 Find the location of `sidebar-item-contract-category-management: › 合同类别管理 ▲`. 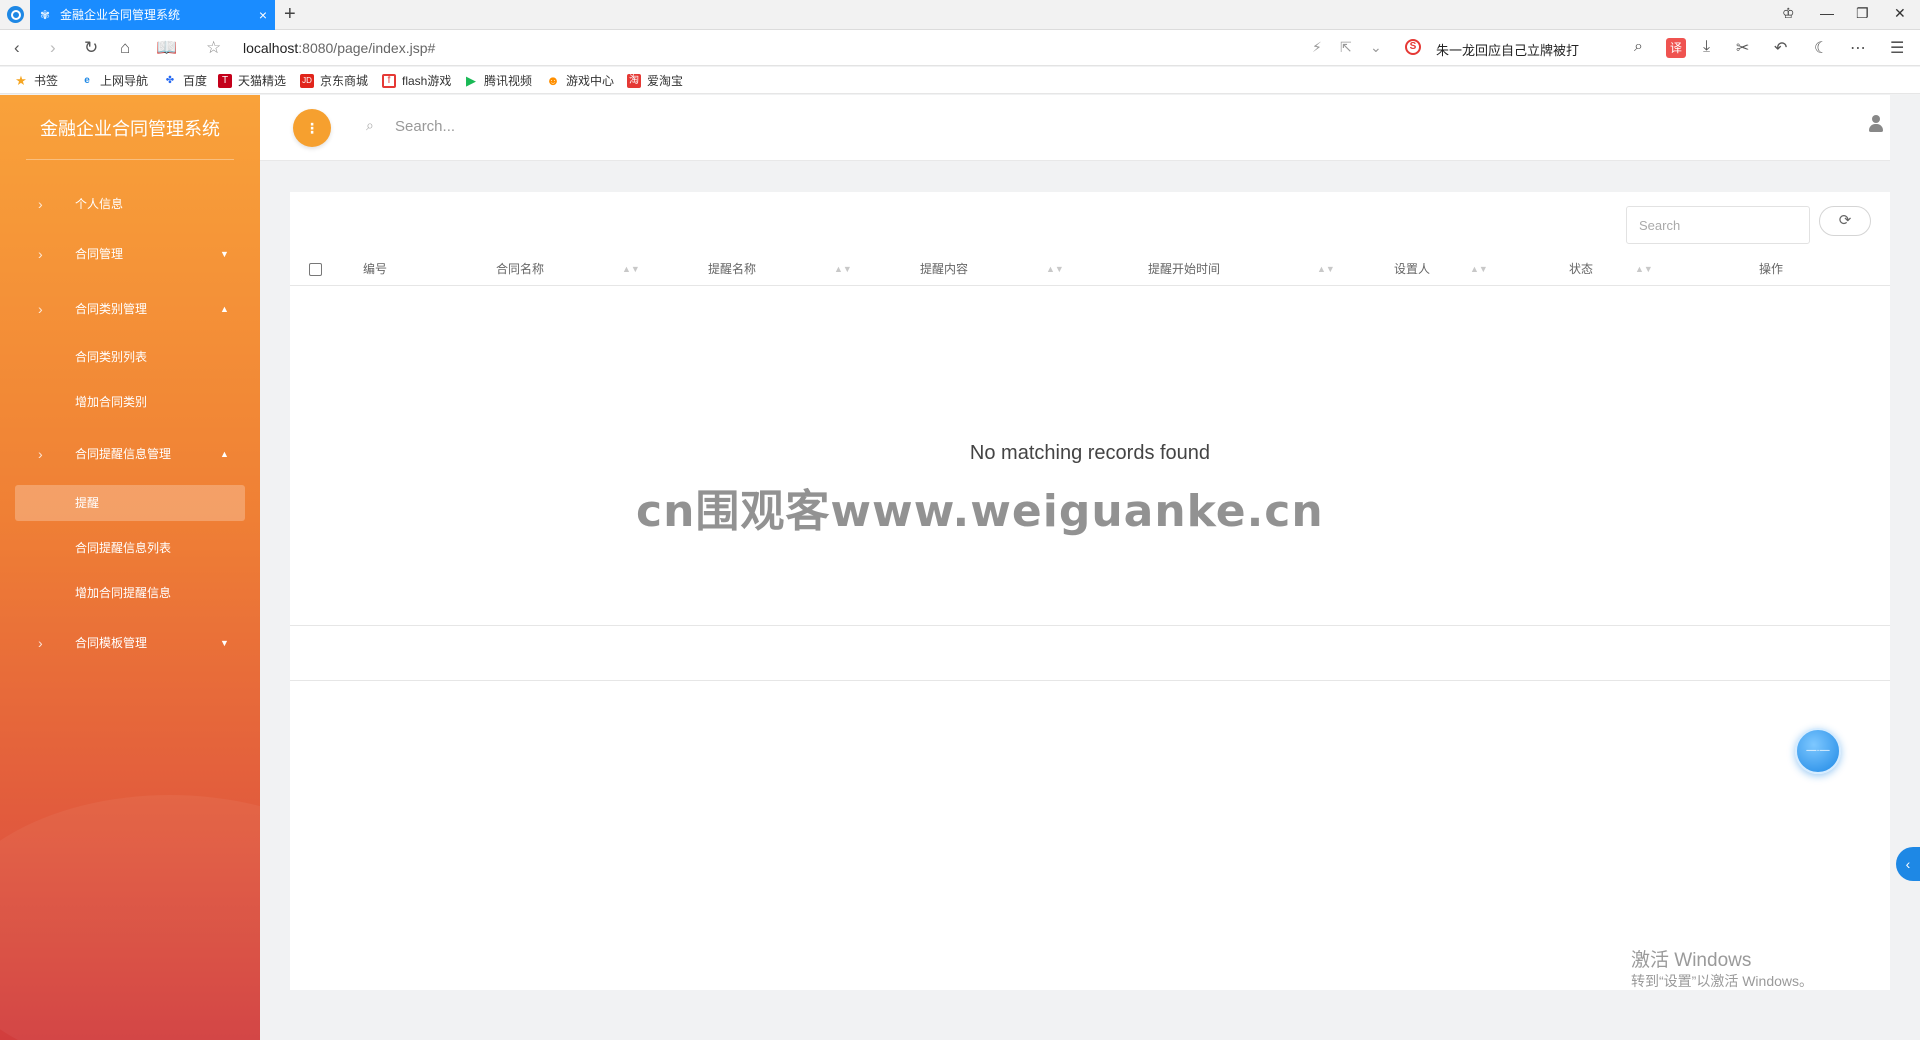

sidebar-item-contract-category-management: › 合同类别管理 ▲ is located at coordinates (130, 309).